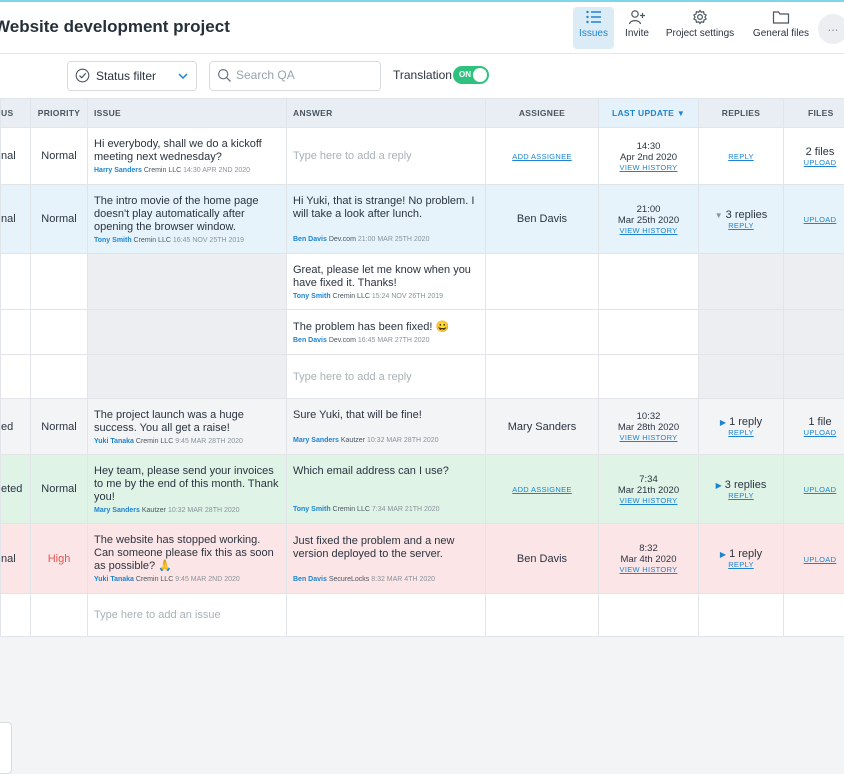 Image resolution: width=844 pixels, height=774 pixels. Describe the element at coordinates (741, 113) in the screenshot. I see `column-replies-header: REPLIES` at that location.